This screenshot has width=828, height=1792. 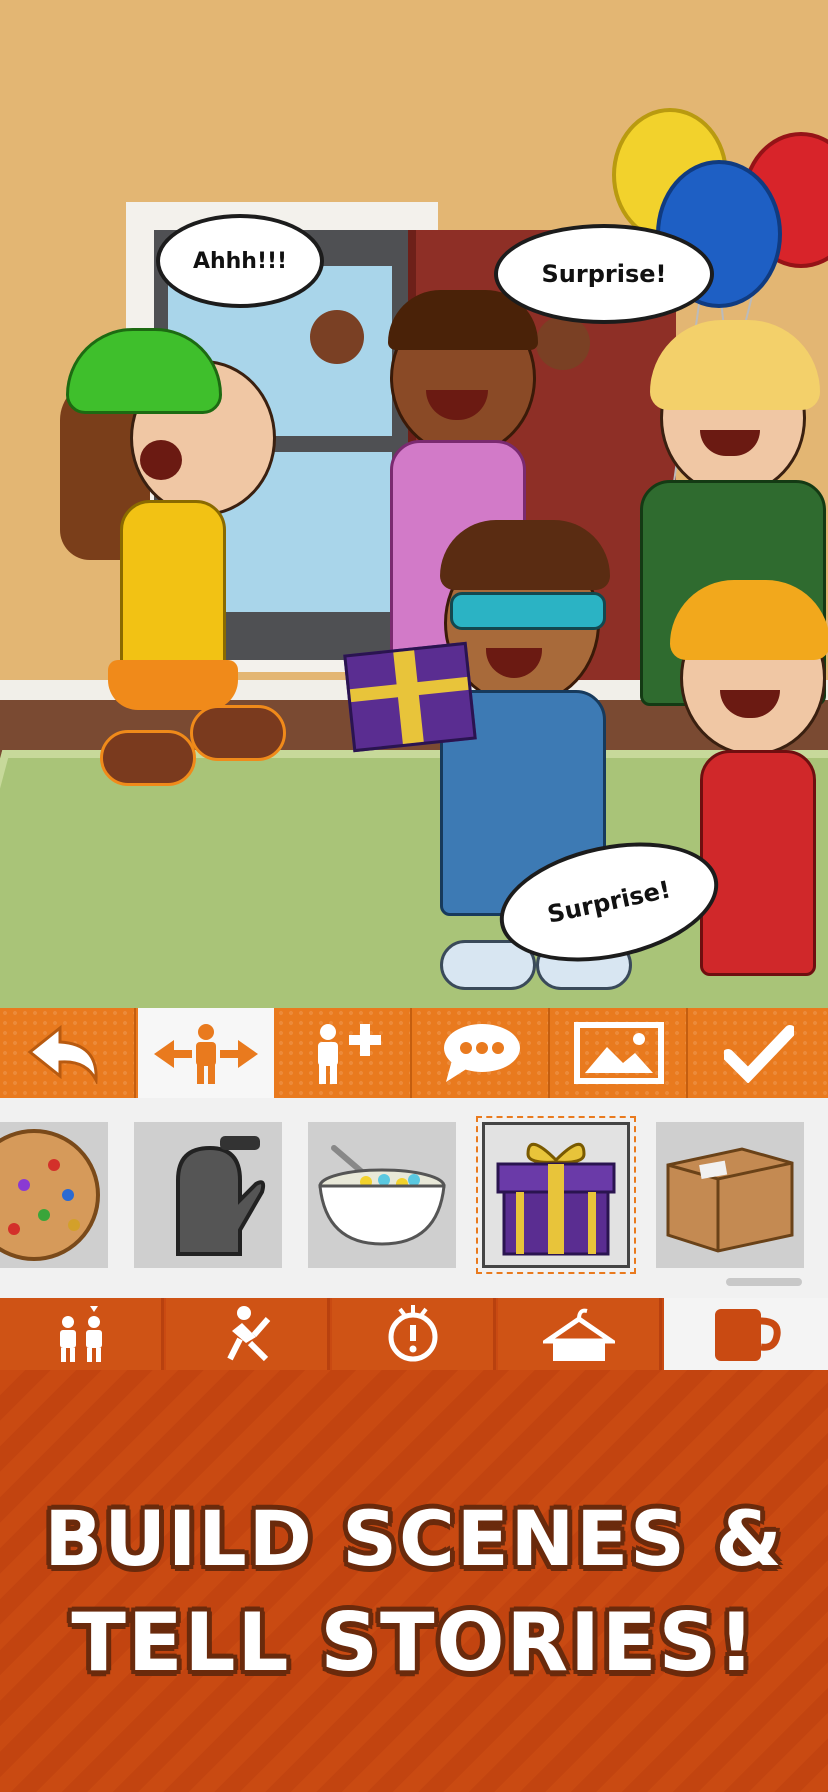 I want to click on tab-expressions, so click(x=414, y=1334).